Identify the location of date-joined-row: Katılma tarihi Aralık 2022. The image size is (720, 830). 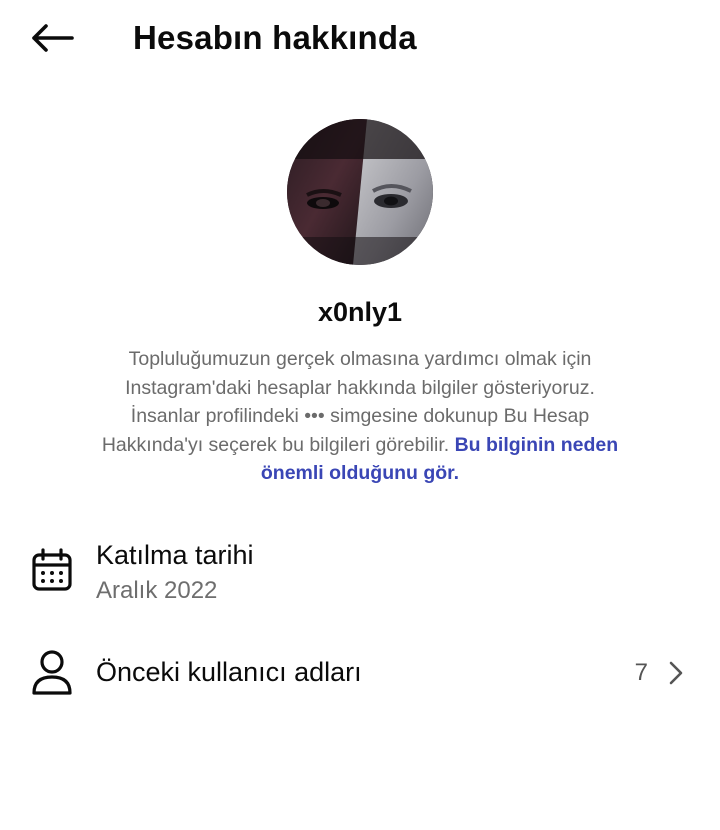
(360, 574).